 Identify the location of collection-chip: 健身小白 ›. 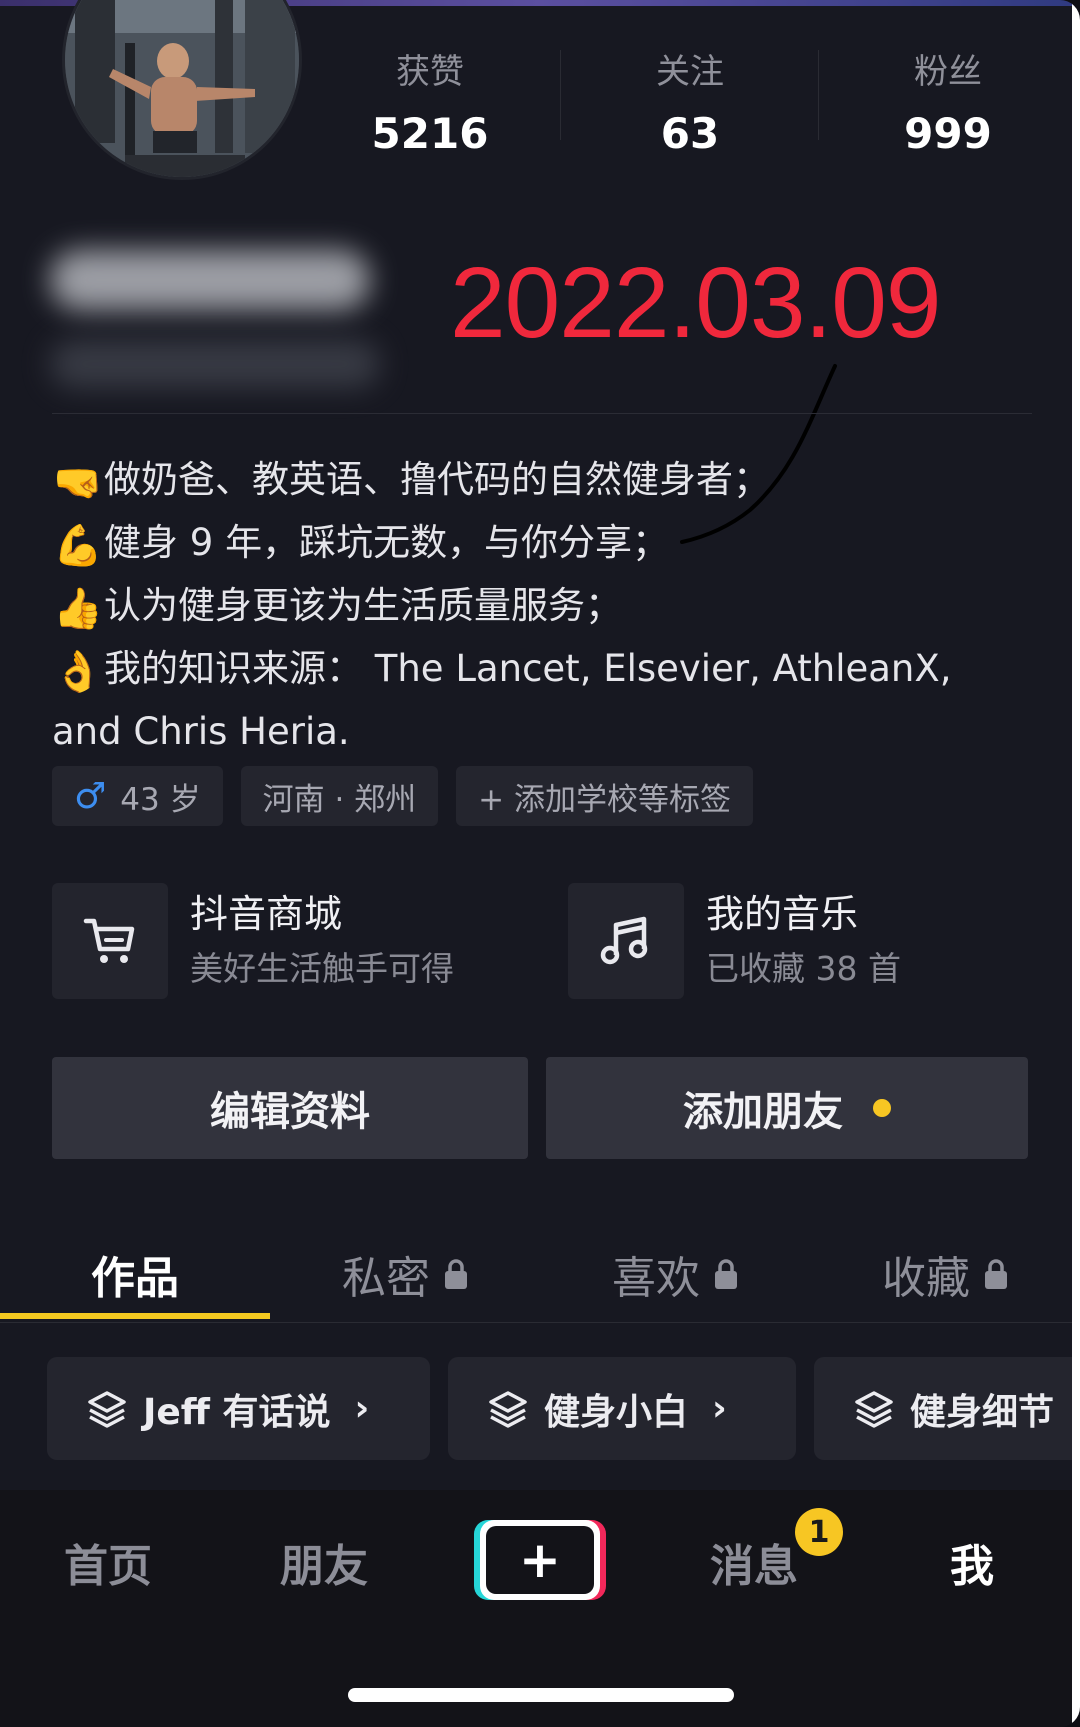
(622, 1408).